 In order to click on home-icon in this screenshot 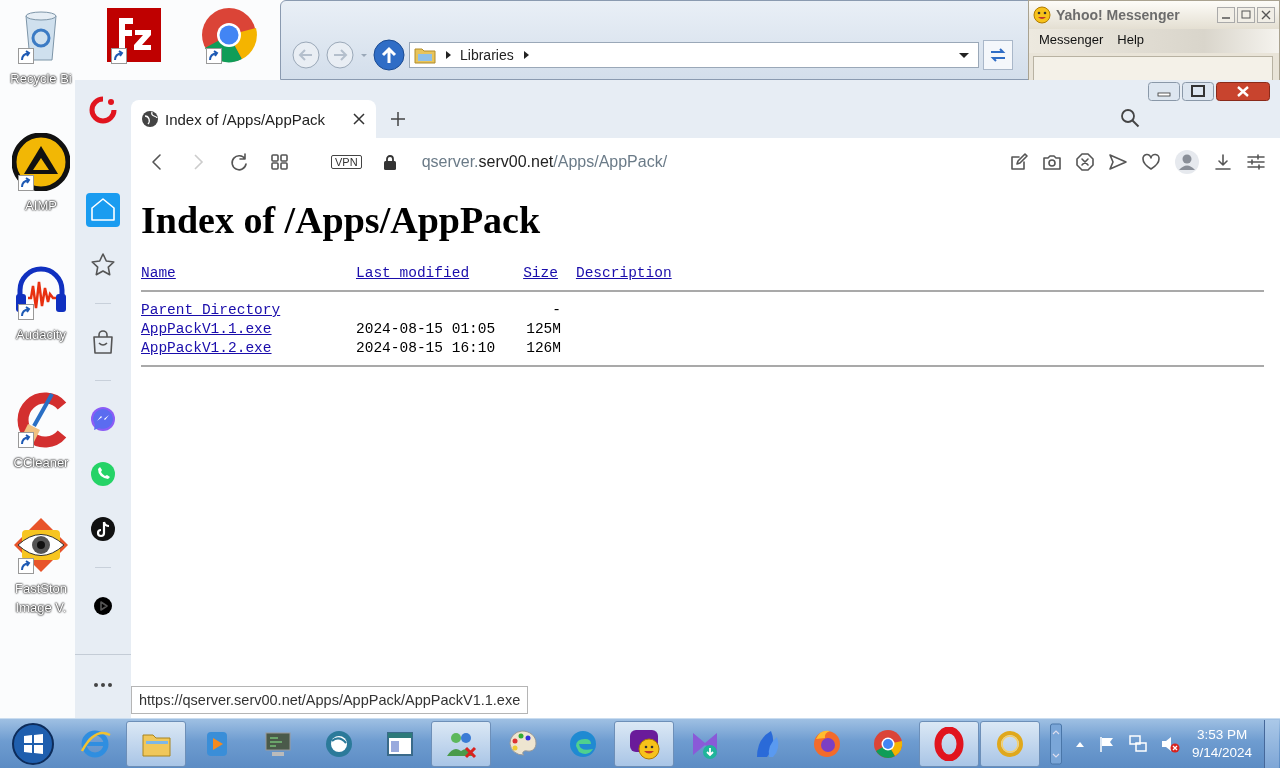, I will do `click(103, 210)`.